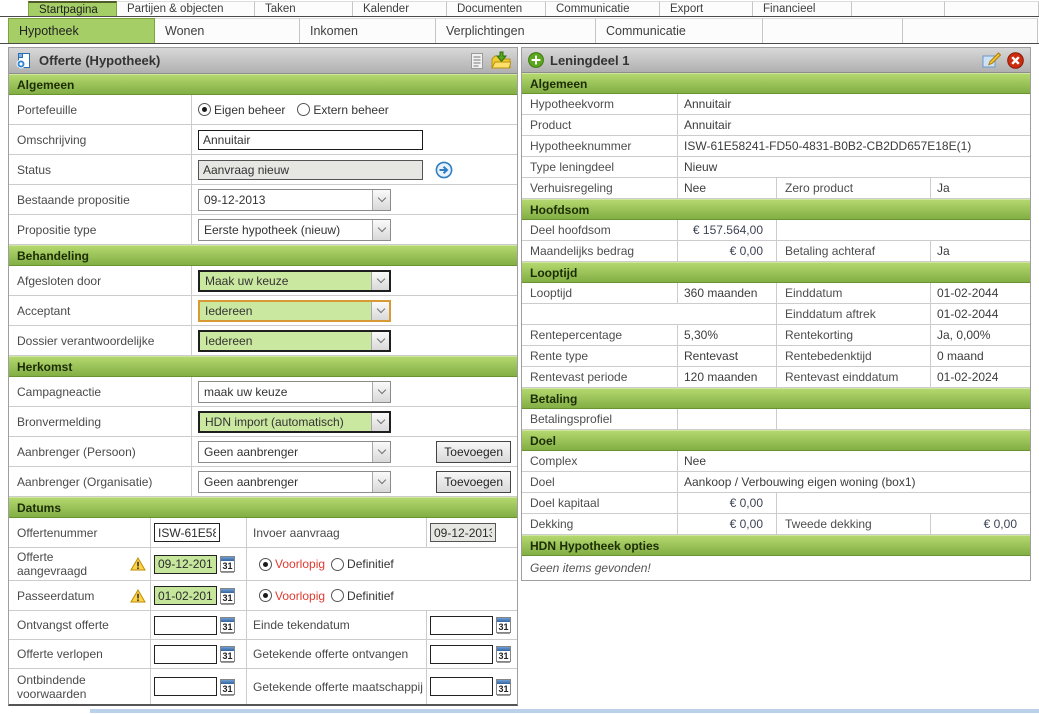 The image size is (1039, 714). Describe the element at coordinates (461, 686) in the screenshot. I see `getekende-maatschappij-input` at that location.